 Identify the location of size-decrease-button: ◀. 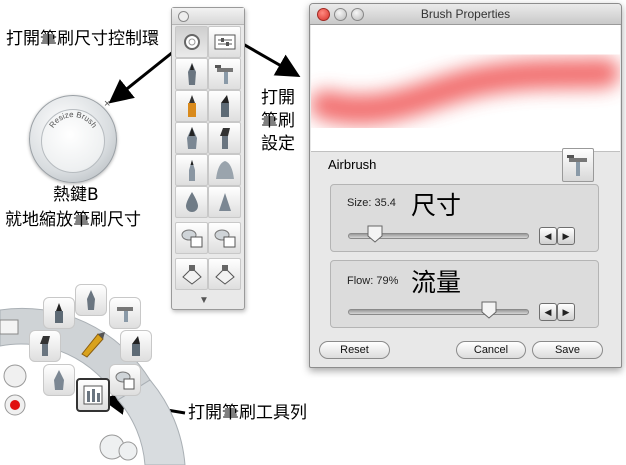
(548, 236).